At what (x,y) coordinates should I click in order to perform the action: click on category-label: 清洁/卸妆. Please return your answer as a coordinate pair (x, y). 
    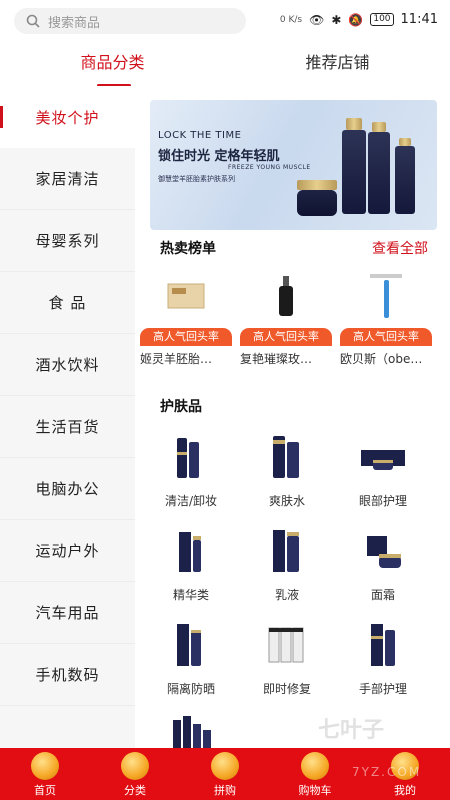
    Looking at the image, I should click on (191, 501).